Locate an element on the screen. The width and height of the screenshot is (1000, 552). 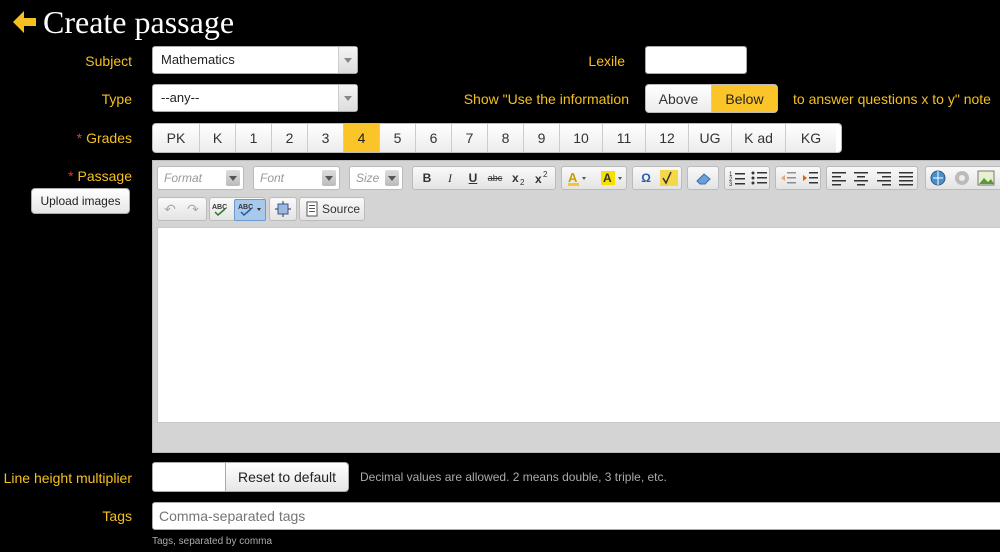
tags-label: Tags is located at coordinates (117, 516).